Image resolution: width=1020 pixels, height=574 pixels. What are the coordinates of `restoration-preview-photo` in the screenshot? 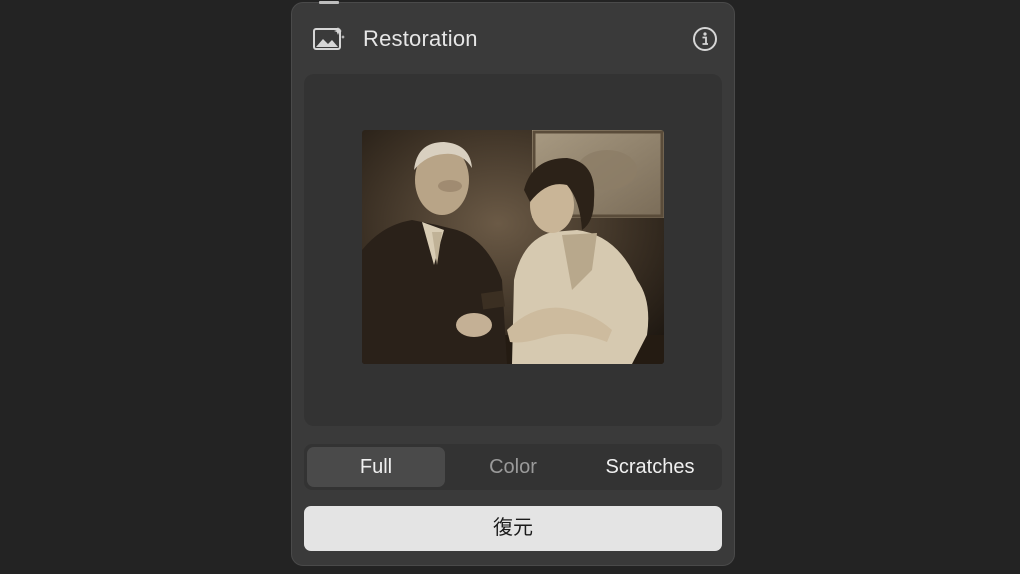 It's located at (513, 247).